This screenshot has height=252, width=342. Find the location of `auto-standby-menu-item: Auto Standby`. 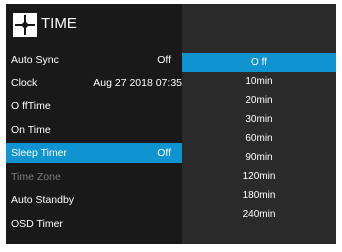

auto-standby-menu-item: Auto Standby is located at coordinates (94, 200).